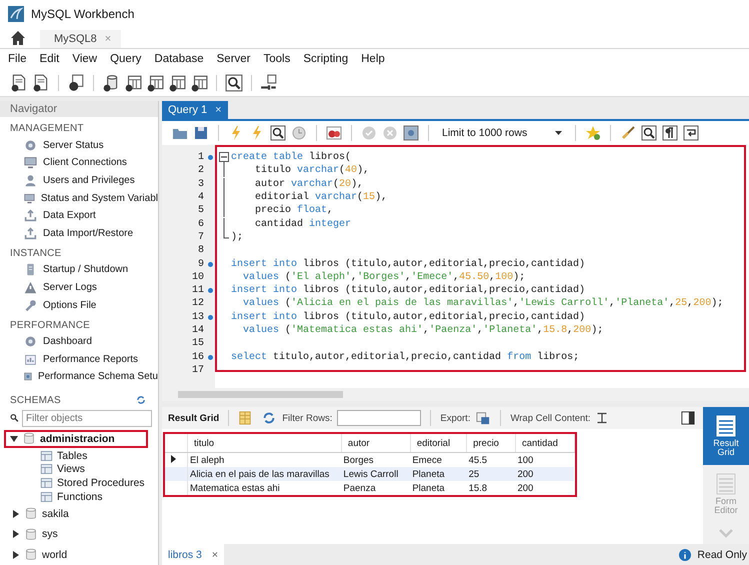 Image resolution: width=749 pixels, height=565 pixels. Describe the element at coordinates (194, 418) in the screenshot. I see `result-grid-label: Result Grid` at that location.